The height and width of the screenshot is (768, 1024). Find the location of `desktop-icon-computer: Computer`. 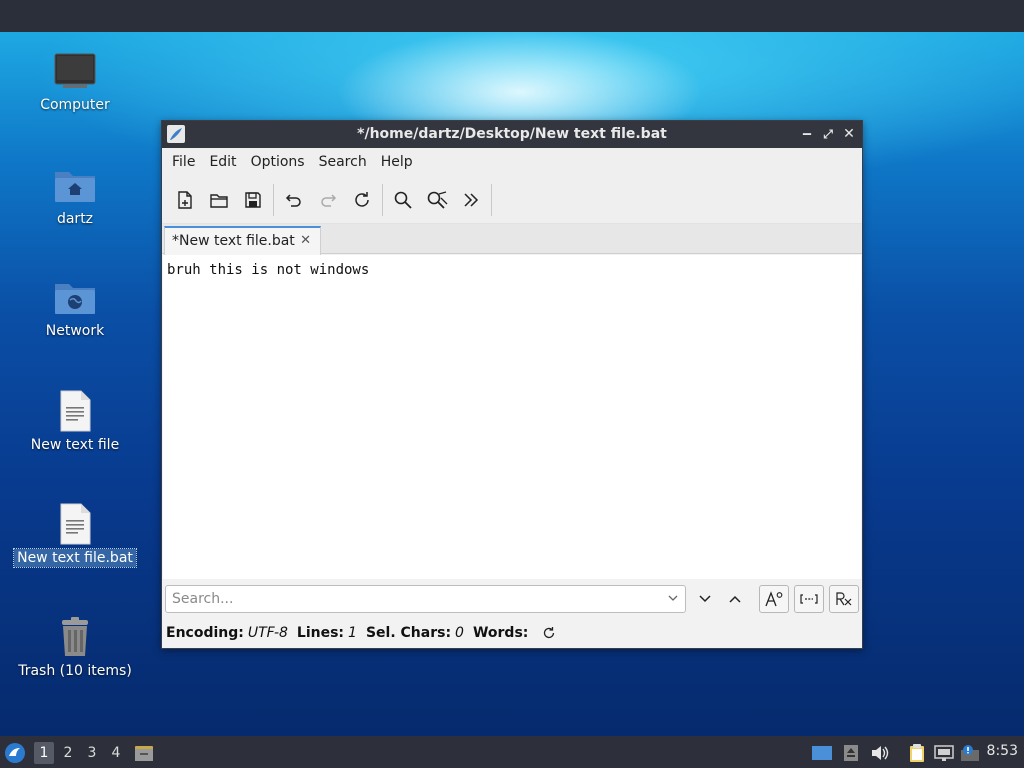

desktop-icon-computer: Computer is located at coordinates (75, 83).